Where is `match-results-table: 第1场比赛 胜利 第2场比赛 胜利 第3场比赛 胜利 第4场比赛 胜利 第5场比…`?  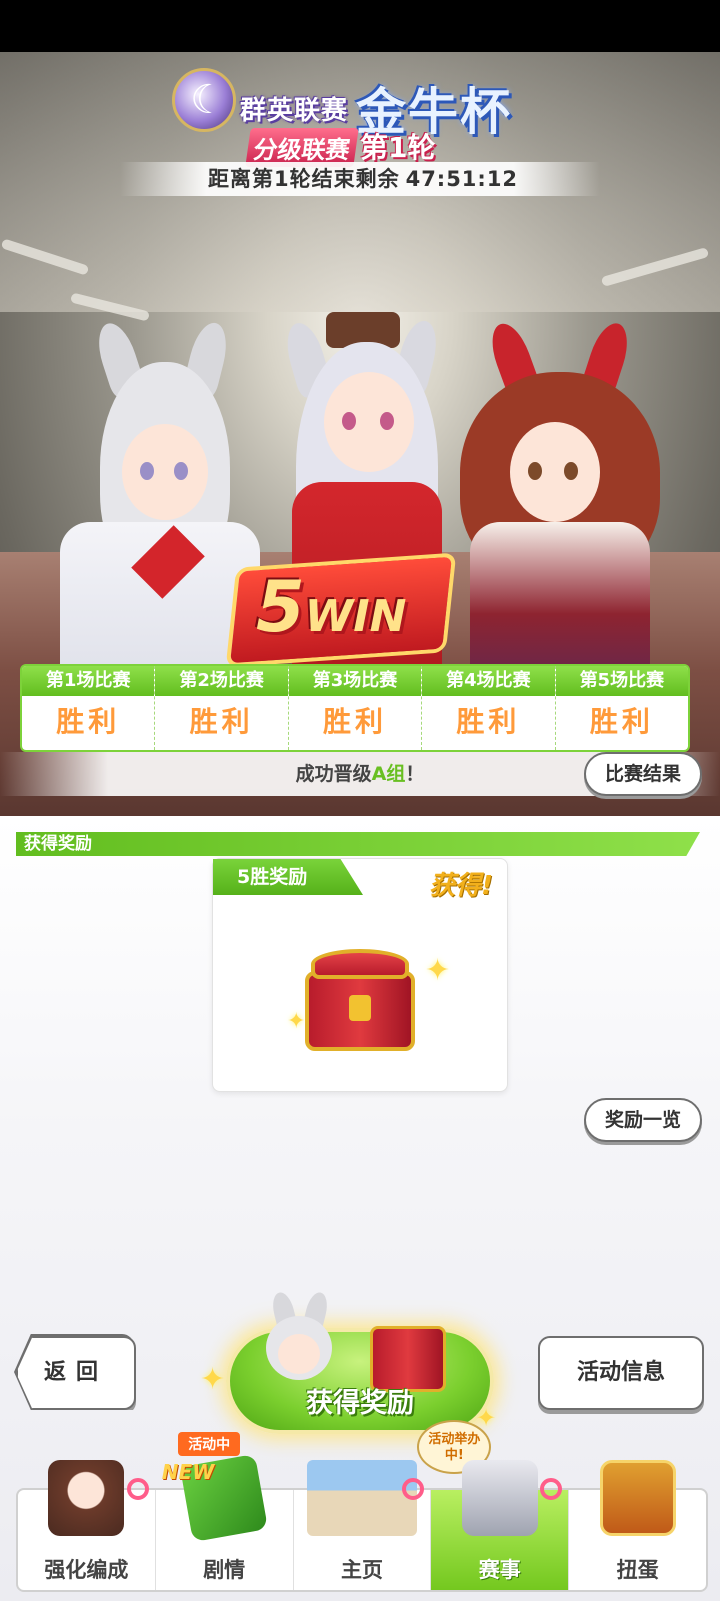
match-results-table: 第1场比赛 胜利 第2场比赛 胜利 第3场比赛 胜利 第4场比赛 胜利 第5场比… is located at coordinates (355, 708).